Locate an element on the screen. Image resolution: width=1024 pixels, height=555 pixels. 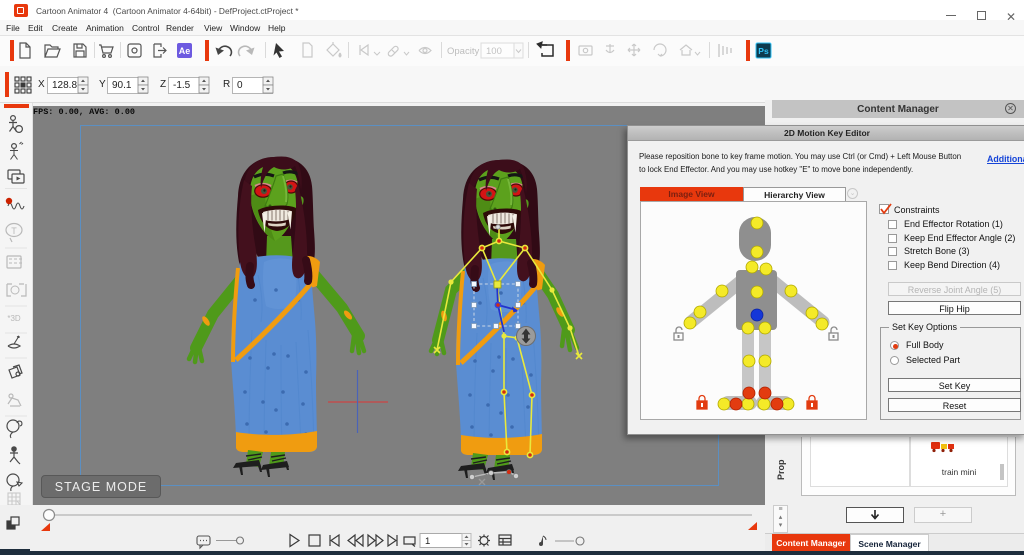
svg-text: Ae is located at coordinates (185, 51).